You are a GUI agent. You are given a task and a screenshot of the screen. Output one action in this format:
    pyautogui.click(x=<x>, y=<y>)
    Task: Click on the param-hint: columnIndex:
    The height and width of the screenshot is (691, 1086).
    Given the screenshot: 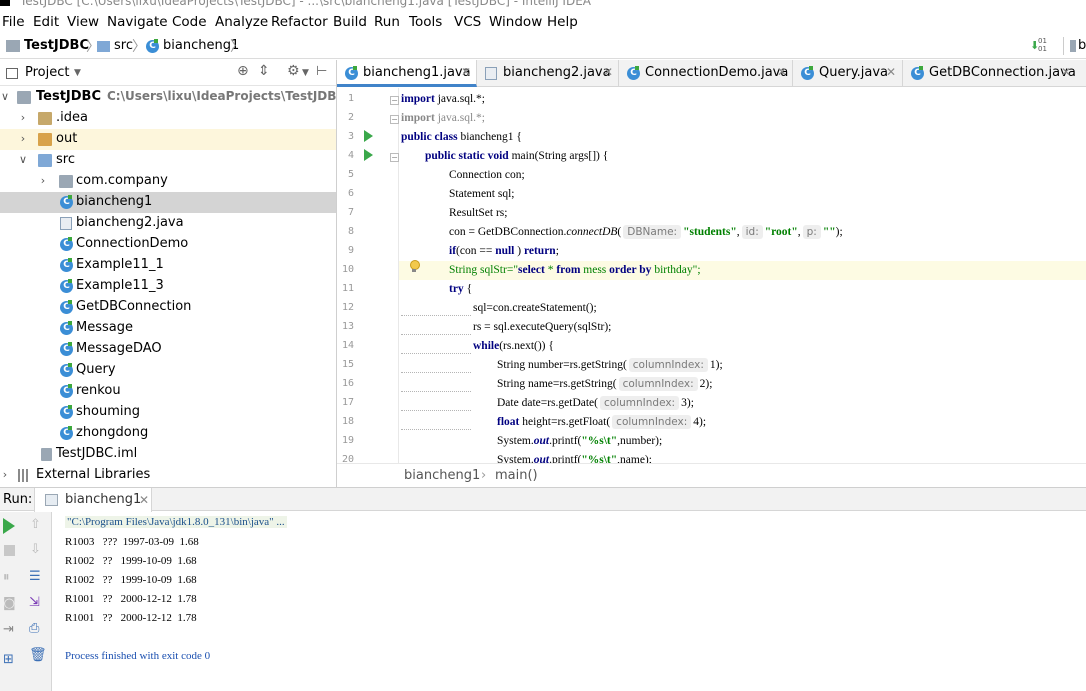 What is the action you would take?
    pyautogui.click(x=668, y=365)
    